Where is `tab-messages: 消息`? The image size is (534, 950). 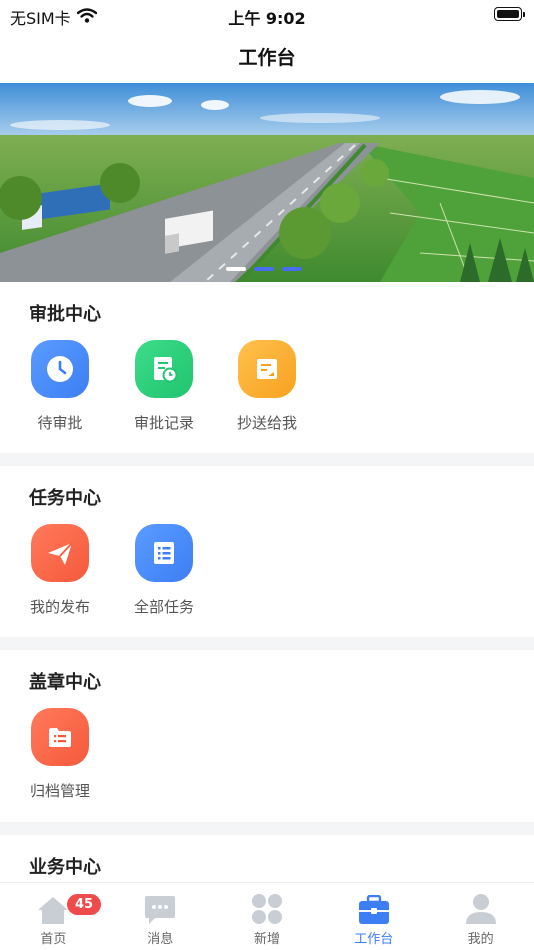 tab-messages: 消息 is located at coordinates (160, 916).